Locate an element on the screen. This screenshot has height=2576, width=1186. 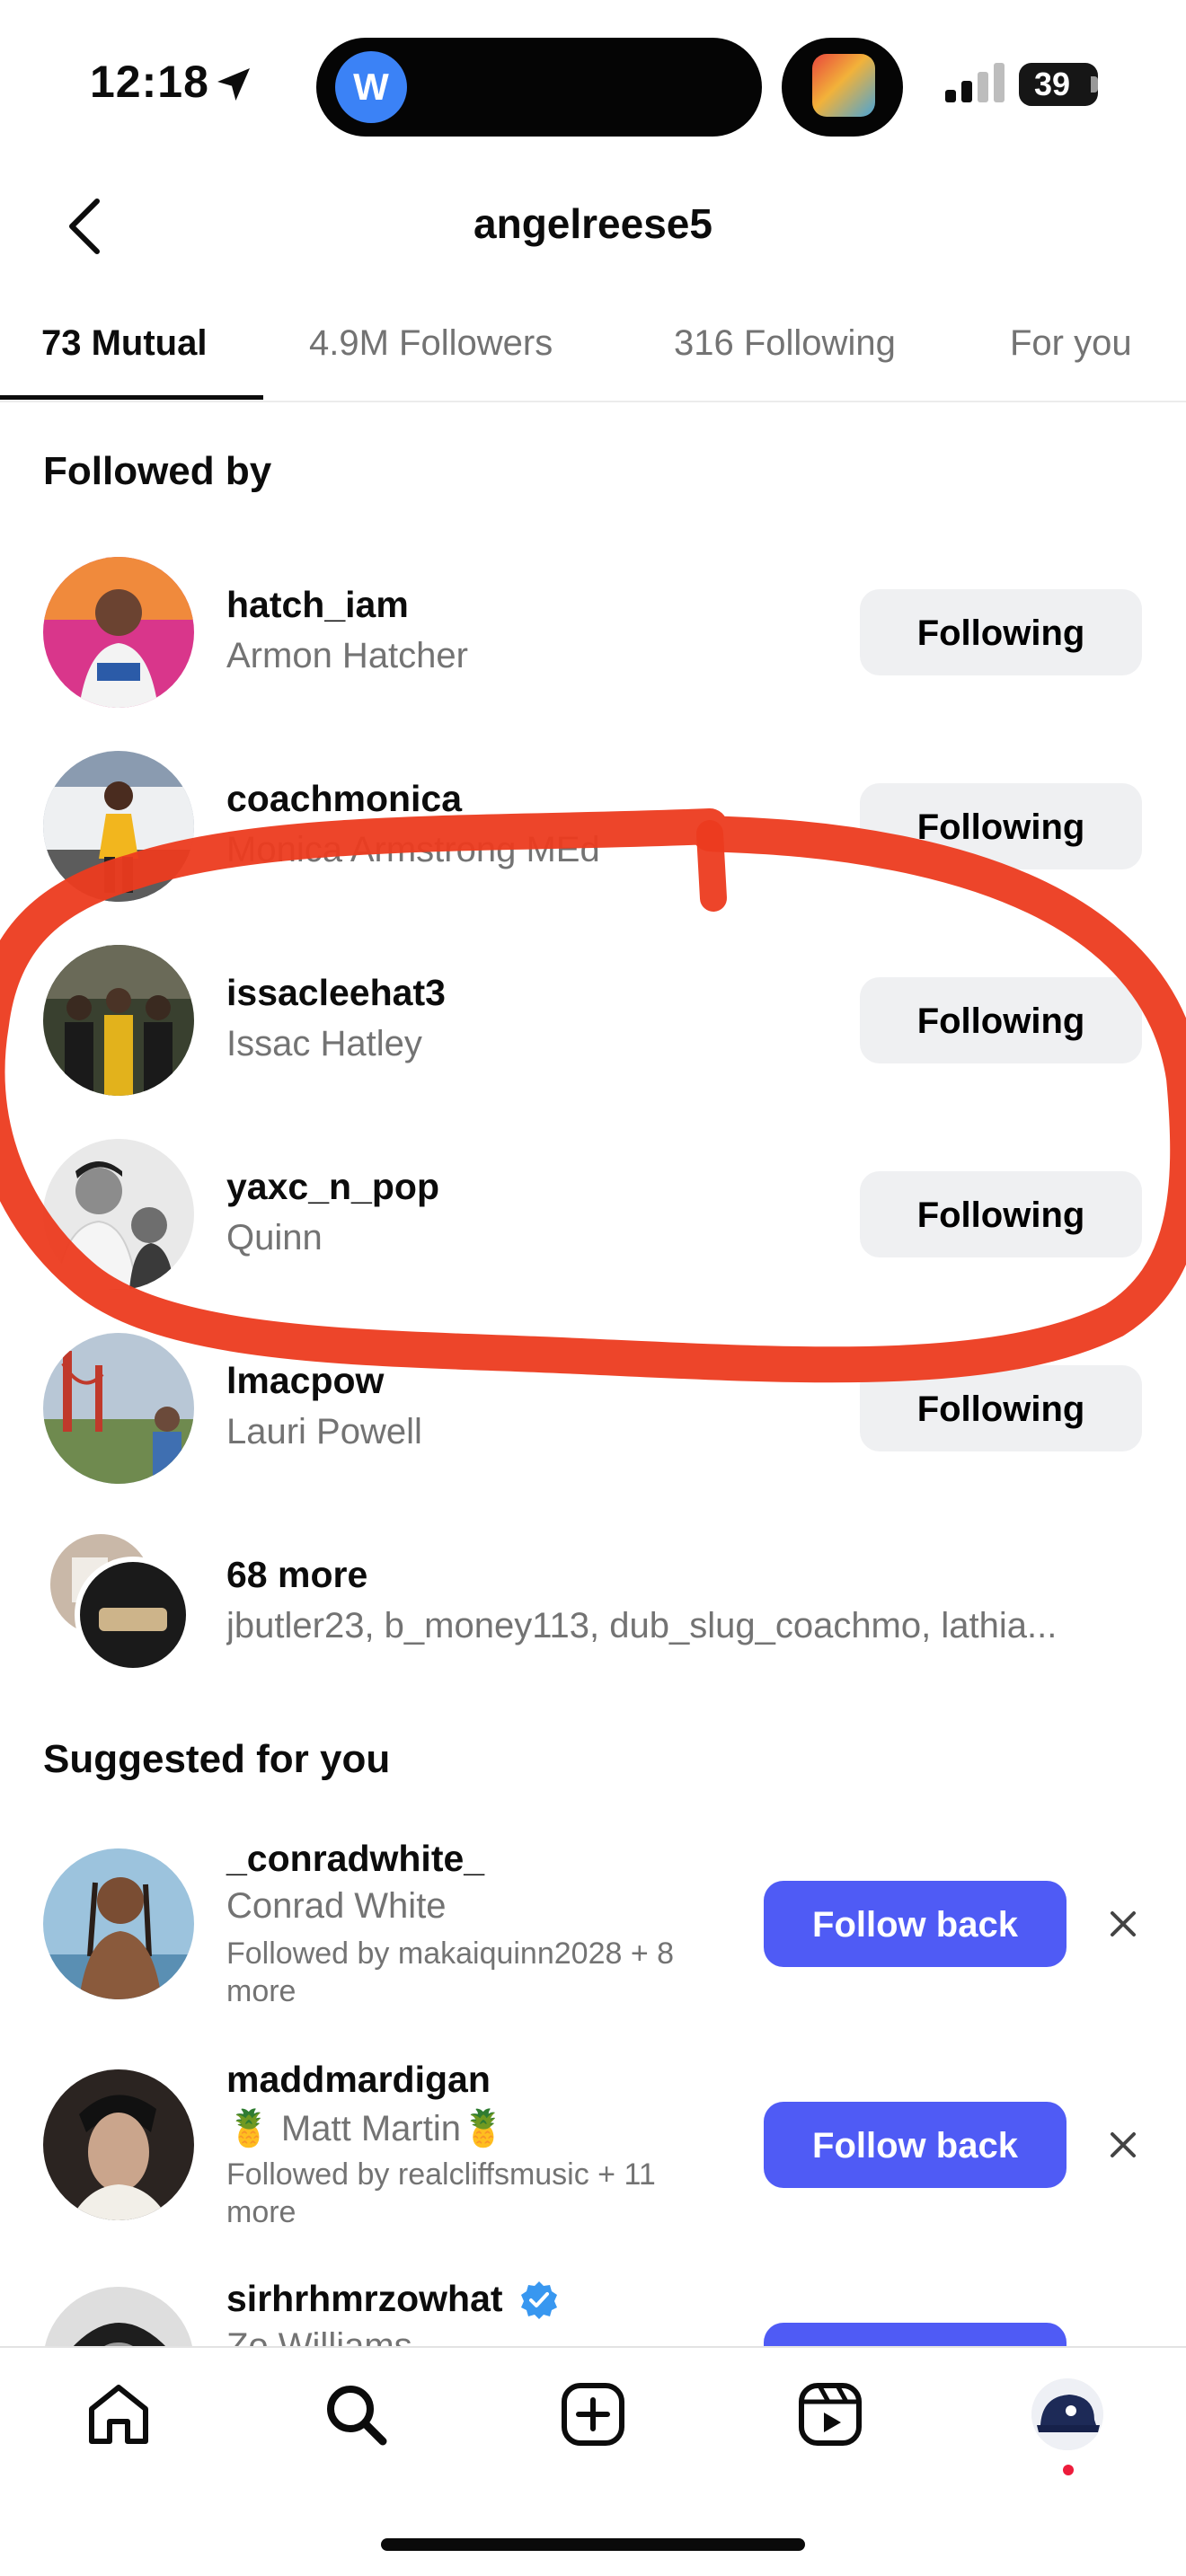
reels-icon is located at coordinates (830, 2414).